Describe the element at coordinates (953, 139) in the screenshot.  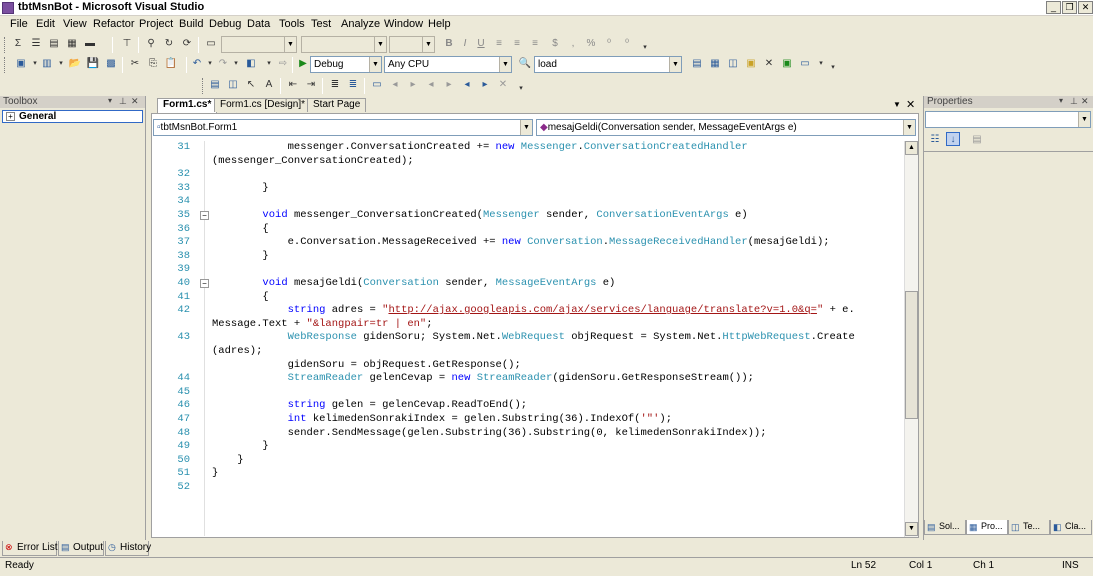
I see `alphabetical-icon: ↓` at that location.